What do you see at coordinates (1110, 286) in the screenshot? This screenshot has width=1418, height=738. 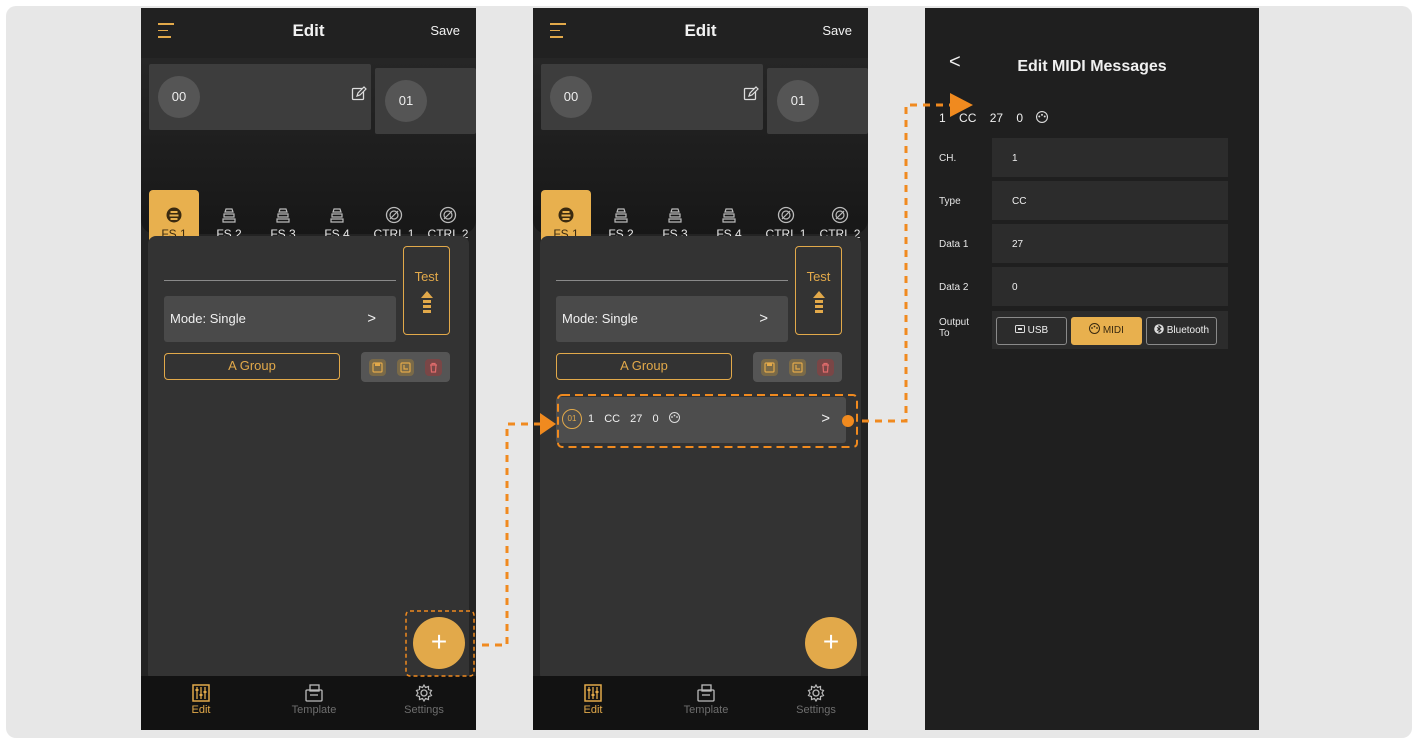 I see `data2-field: 0` at bounding box center [1110, 286].